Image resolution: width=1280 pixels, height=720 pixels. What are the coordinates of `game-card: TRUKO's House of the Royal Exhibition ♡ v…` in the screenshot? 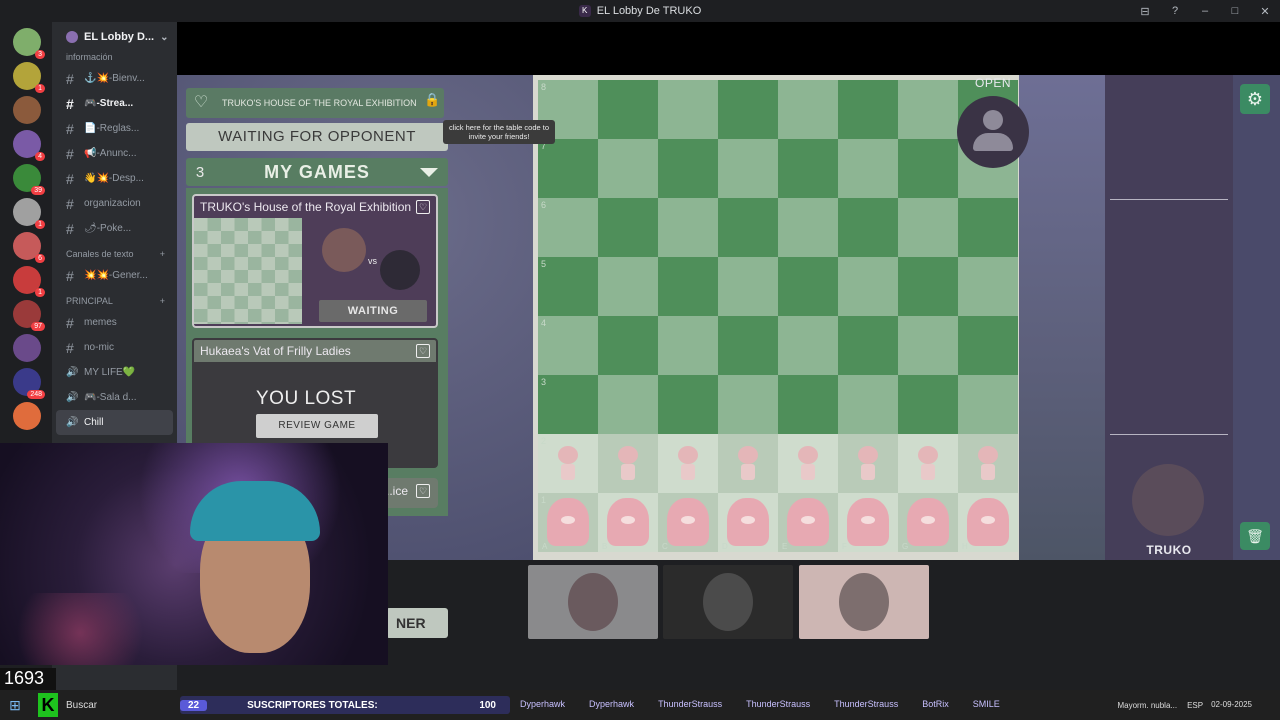 It's located at (315, 261).